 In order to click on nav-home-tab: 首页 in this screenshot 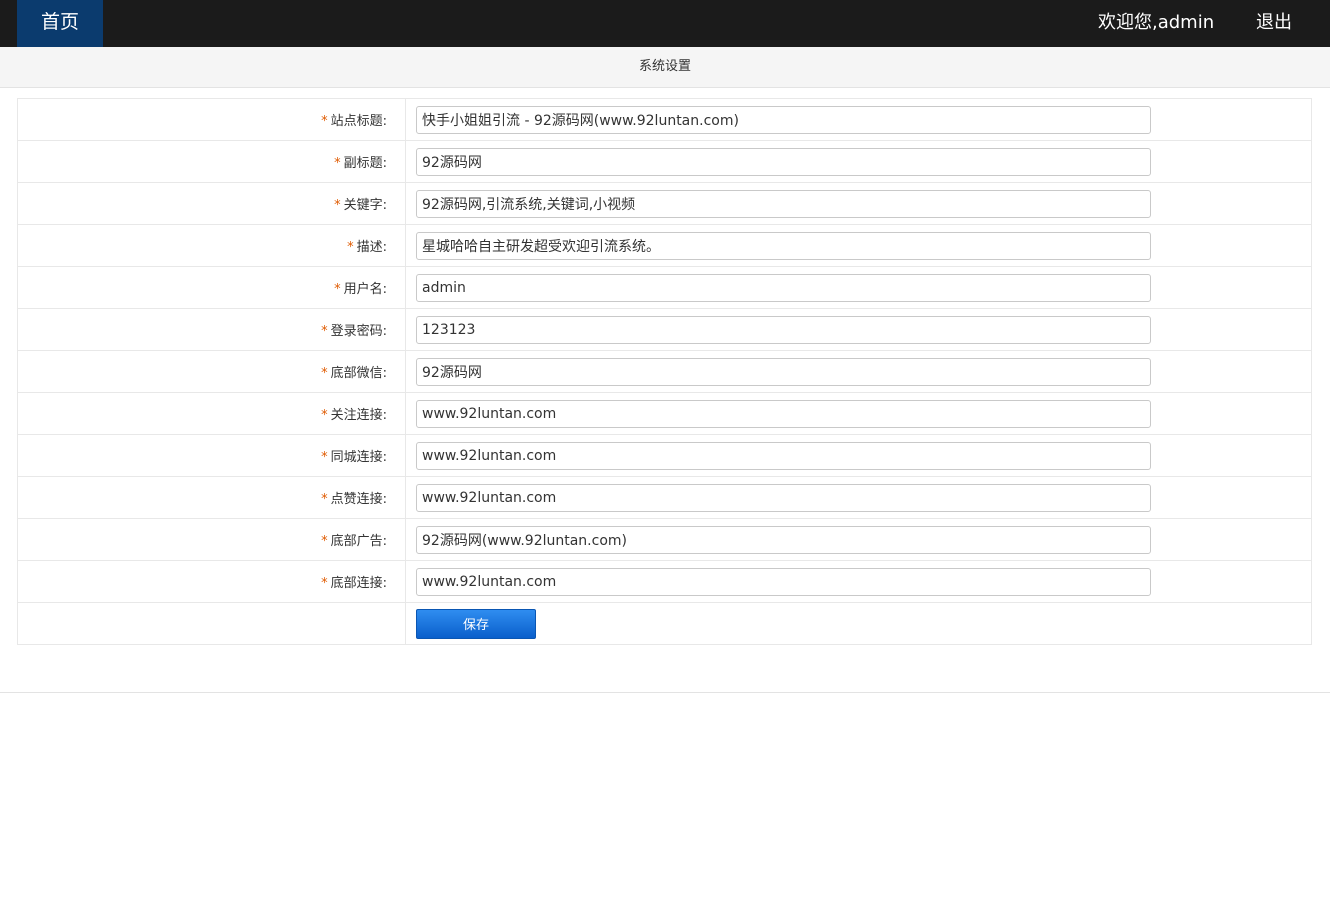, I will do `click(60, 23)`.